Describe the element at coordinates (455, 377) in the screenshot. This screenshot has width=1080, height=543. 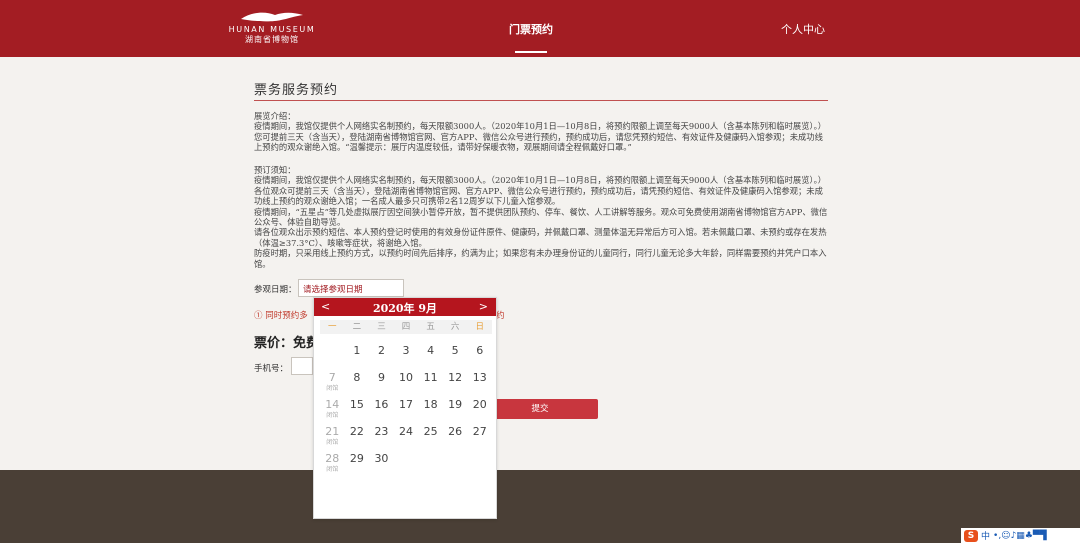
I see `day-number: 12` at that location.